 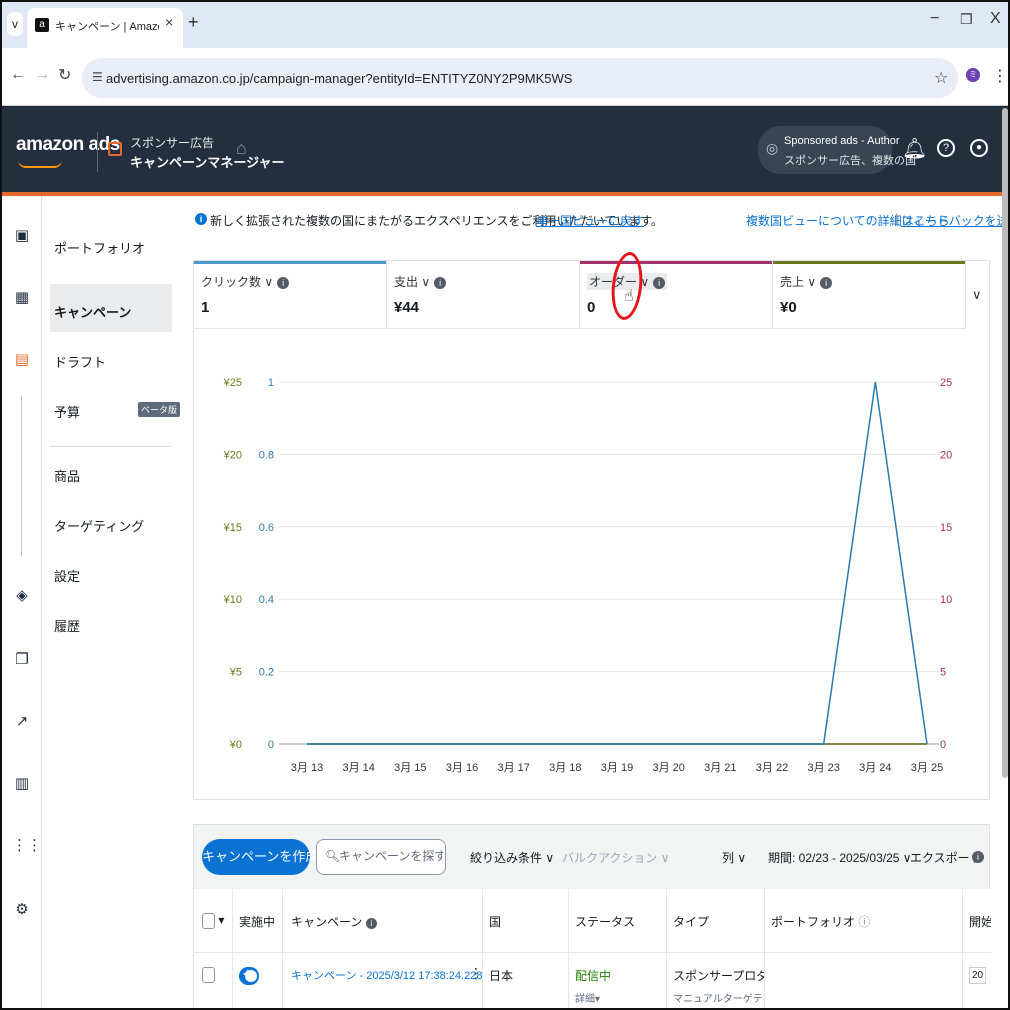 I want to click on metric-spend: 支出 ∨ i ¥44, so click(x=483, y=295).